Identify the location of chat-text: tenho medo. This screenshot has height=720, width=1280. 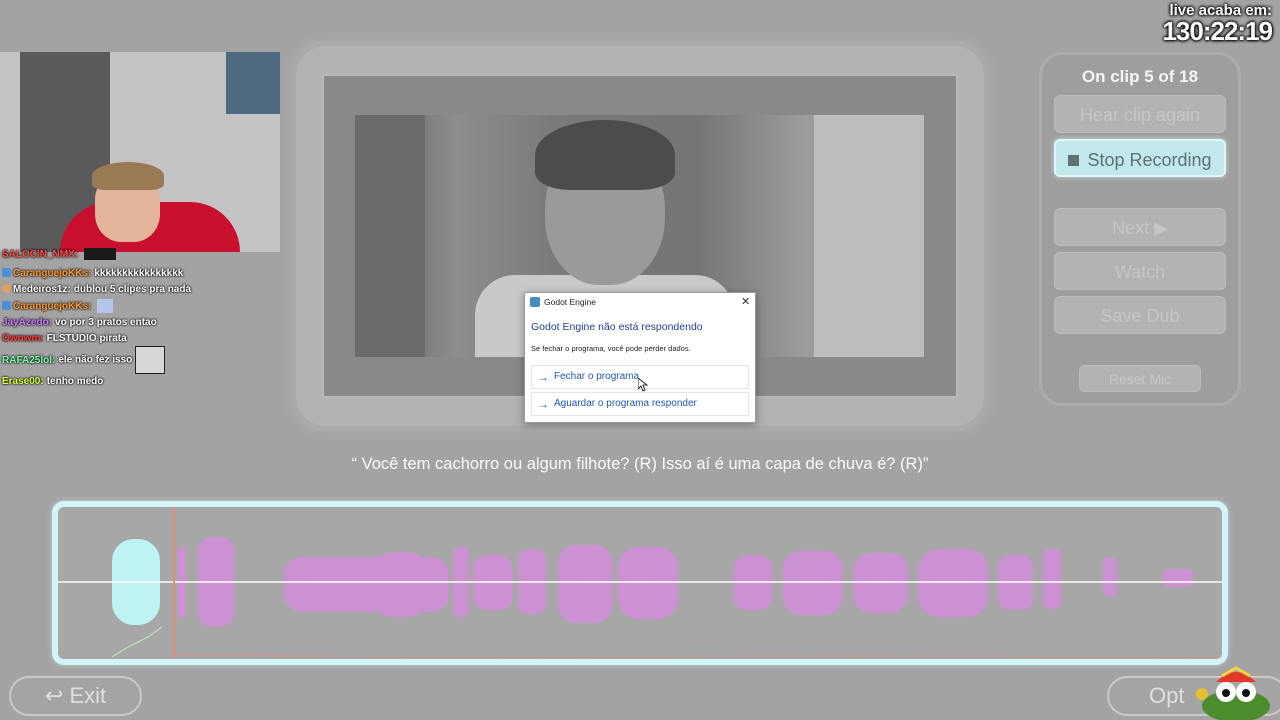
(75, 381).